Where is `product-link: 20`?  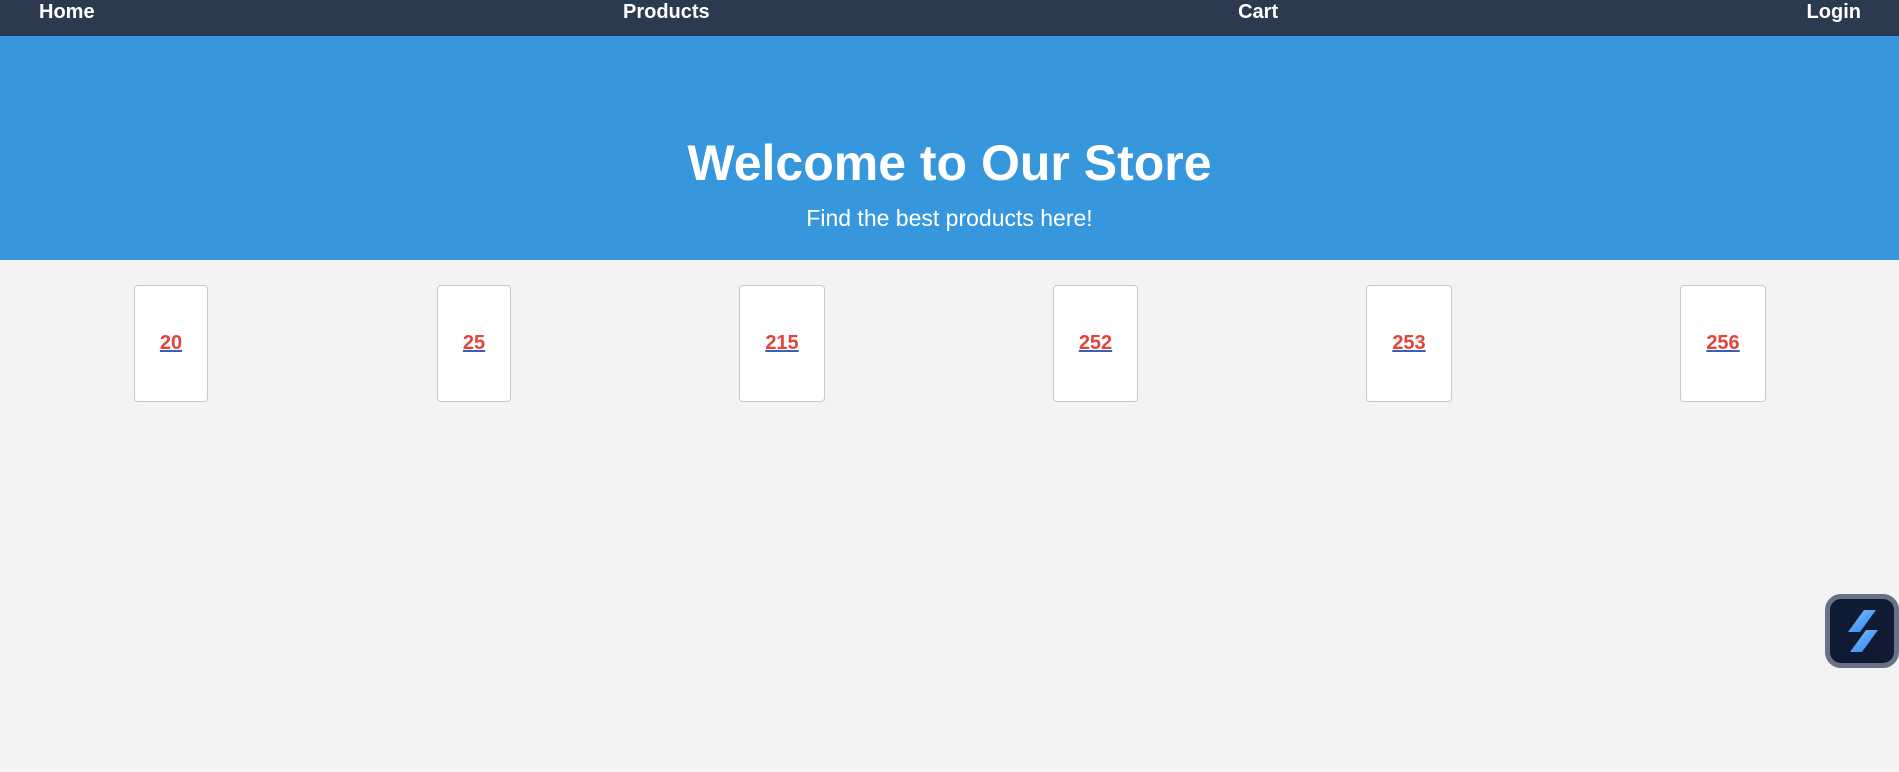 product-link: 20 is located at coordinates (171, 343).